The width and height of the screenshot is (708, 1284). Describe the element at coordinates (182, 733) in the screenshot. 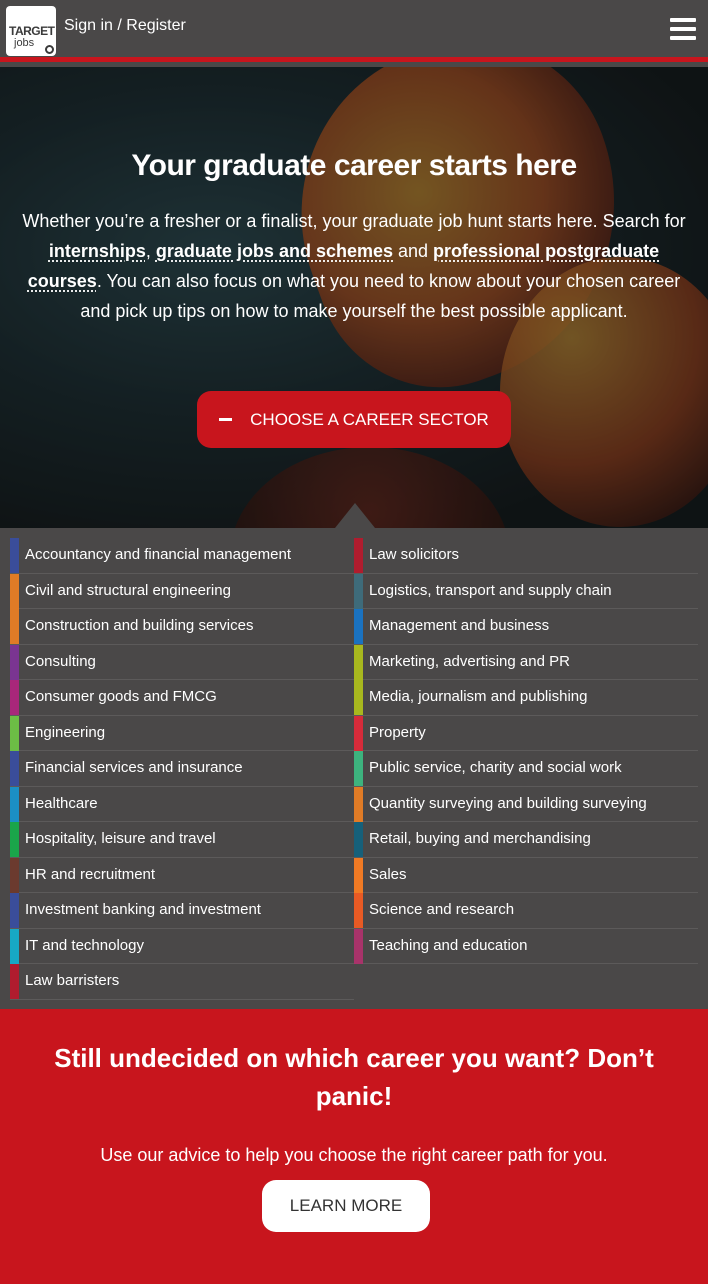

I see `sector-item: Engineering` at that location.